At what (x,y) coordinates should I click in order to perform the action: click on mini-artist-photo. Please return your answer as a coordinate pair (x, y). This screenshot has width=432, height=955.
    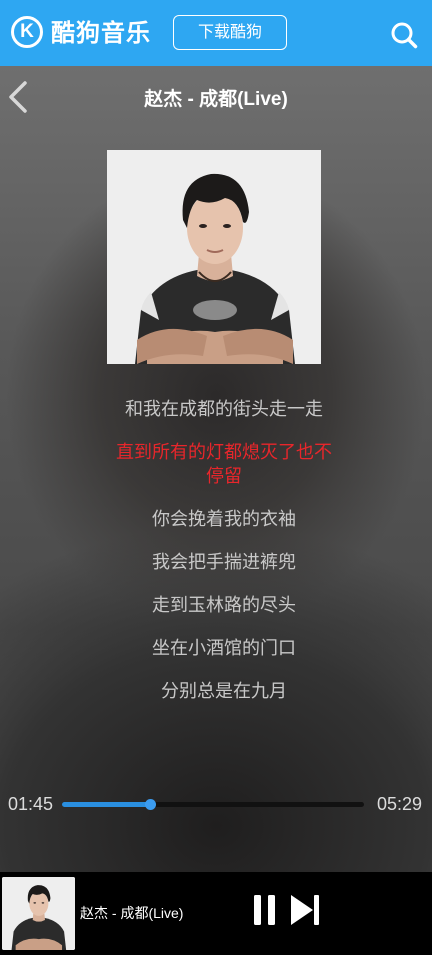
    Looking at the image, I should click on (38, 913).